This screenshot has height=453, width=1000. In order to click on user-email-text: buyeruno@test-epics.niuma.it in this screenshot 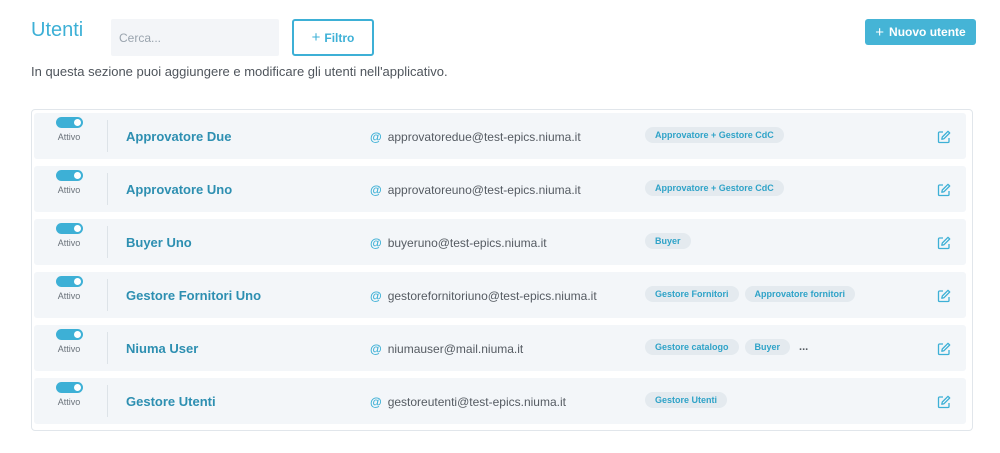, I will do `click(467, 243)`.